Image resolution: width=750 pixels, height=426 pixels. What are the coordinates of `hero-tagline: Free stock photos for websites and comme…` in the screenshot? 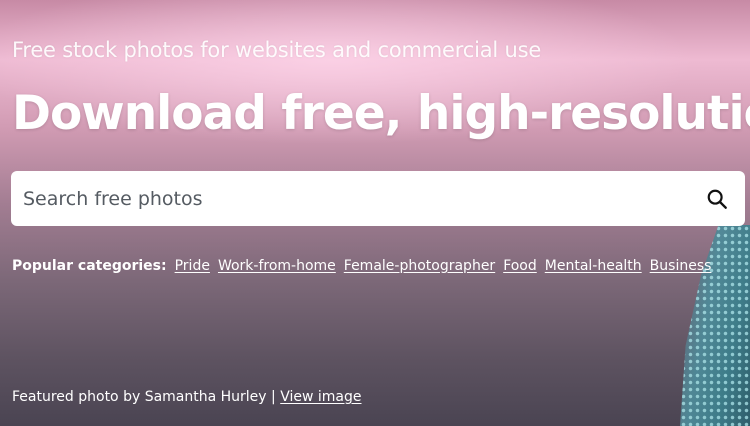 It's located at (277, 50).